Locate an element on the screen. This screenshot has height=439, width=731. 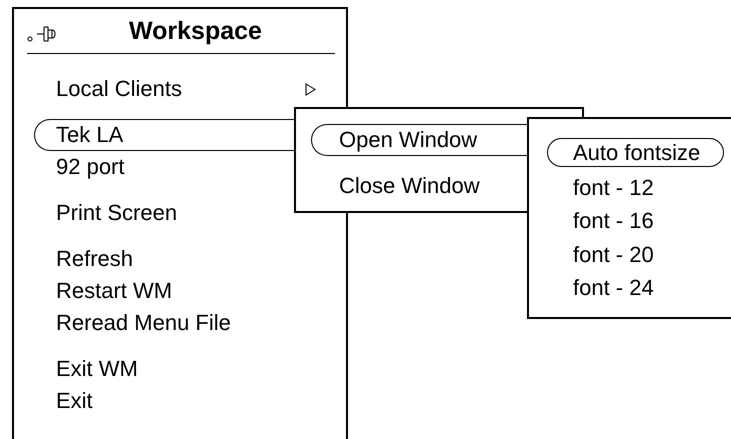
menu-title: Workspace is located at coordinates (195, 31).